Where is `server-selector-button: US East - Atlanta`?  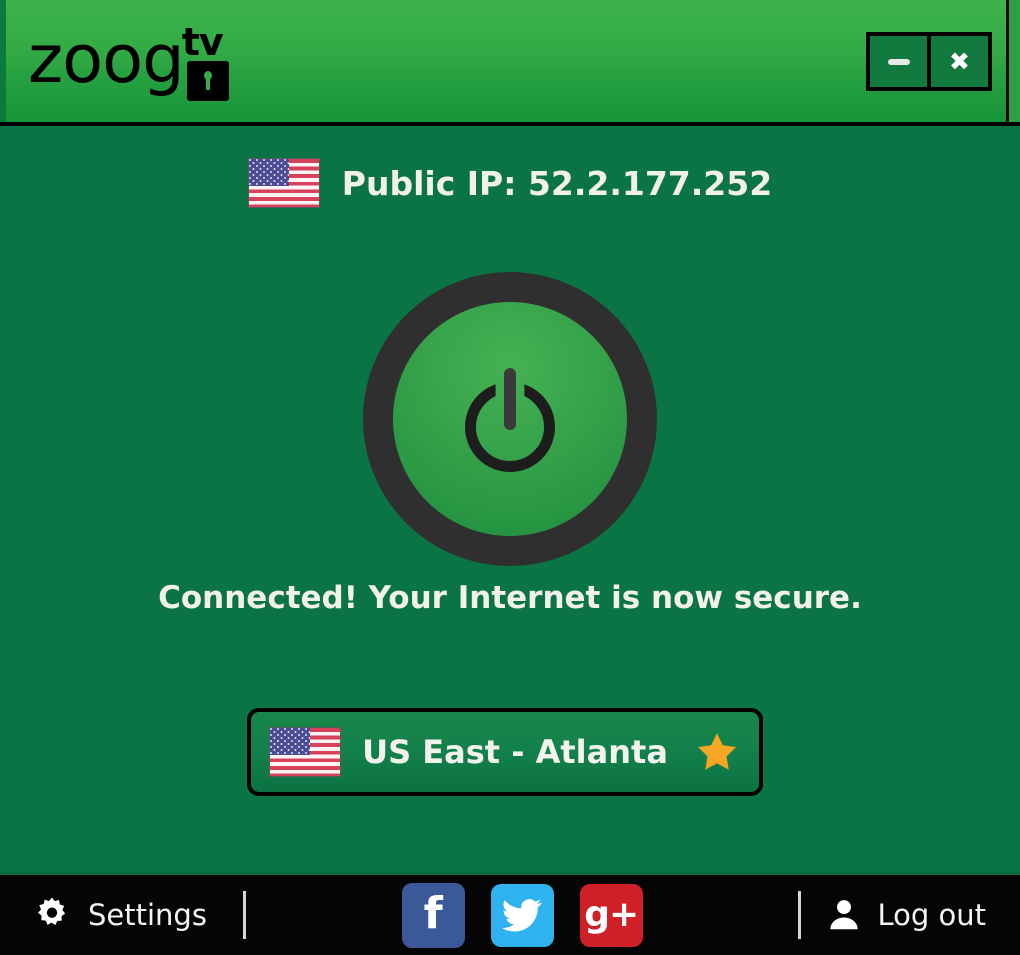 server-selector-button: US East - Atlanta is located at coordinates (505, 752).